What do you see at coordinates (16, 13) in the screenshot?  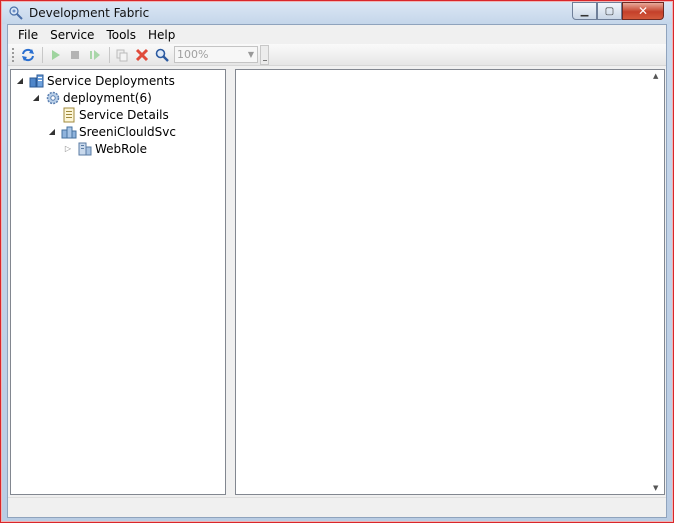 I see `development-fabric-app-icon` at bounding box center [16, 13].